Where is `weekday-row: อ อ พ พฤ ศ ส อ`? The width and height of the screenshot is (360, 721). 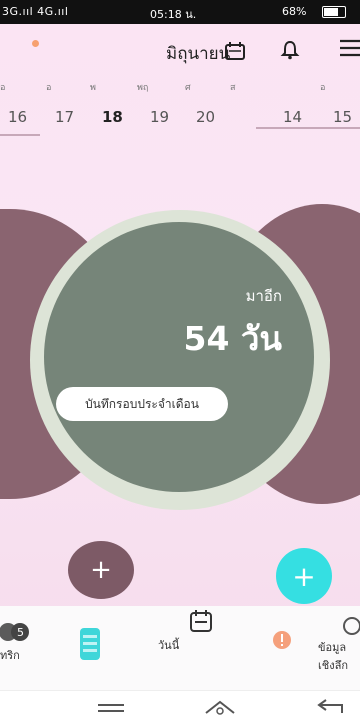 weekday-row: อ อ พ พฤ ศ ส อ is located at coordinates (180, 87).